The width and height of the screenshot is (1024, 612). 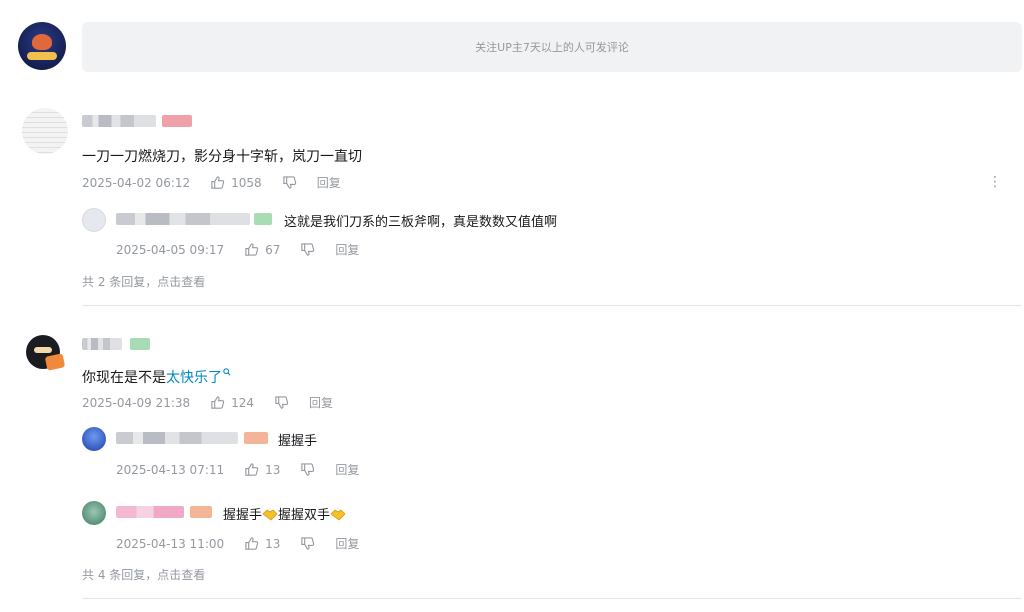 What do you see at coordinates (237, 249) in the screenshot?
I see `reply-meta: 2025-04-05 09:17 67 回复` at bounding box center [237, 249].